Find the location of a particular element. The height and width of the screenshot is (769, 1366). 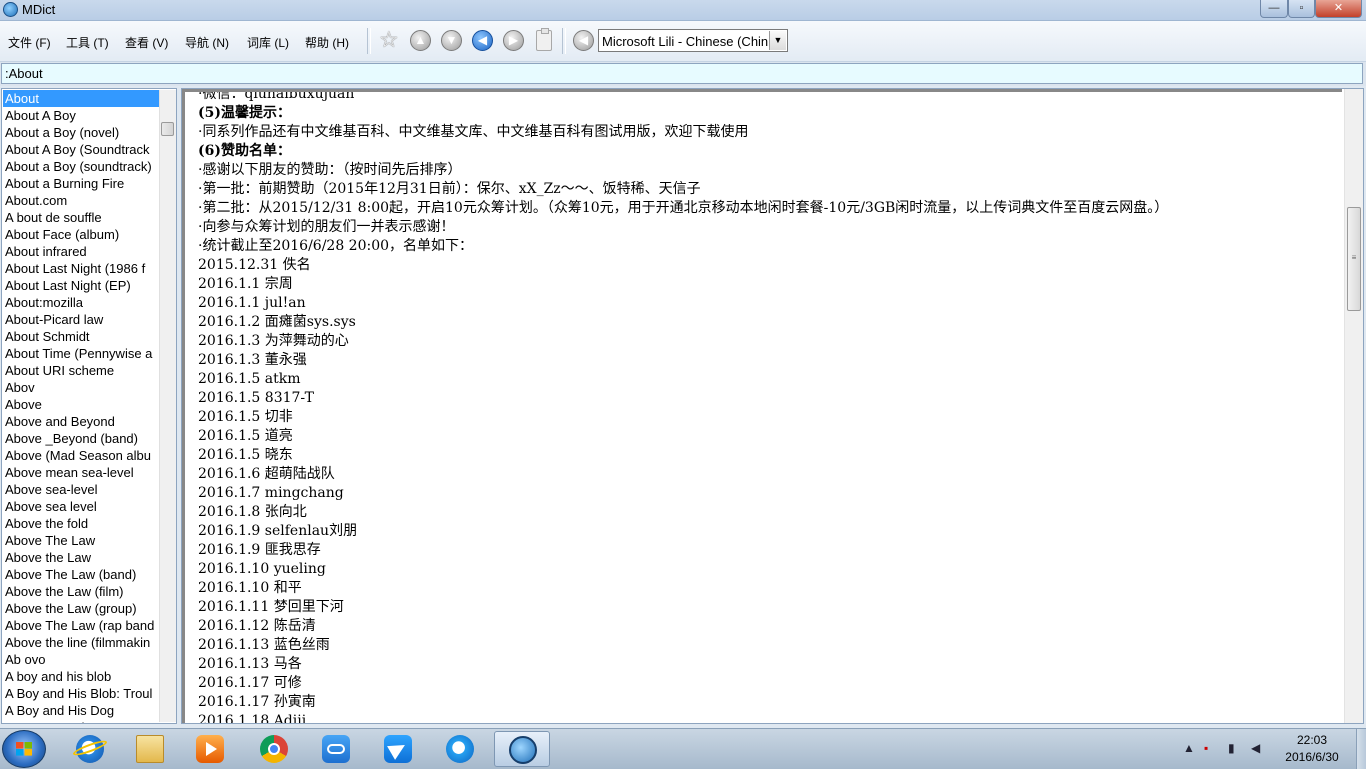

search-row is located at coordinates (683, 74).